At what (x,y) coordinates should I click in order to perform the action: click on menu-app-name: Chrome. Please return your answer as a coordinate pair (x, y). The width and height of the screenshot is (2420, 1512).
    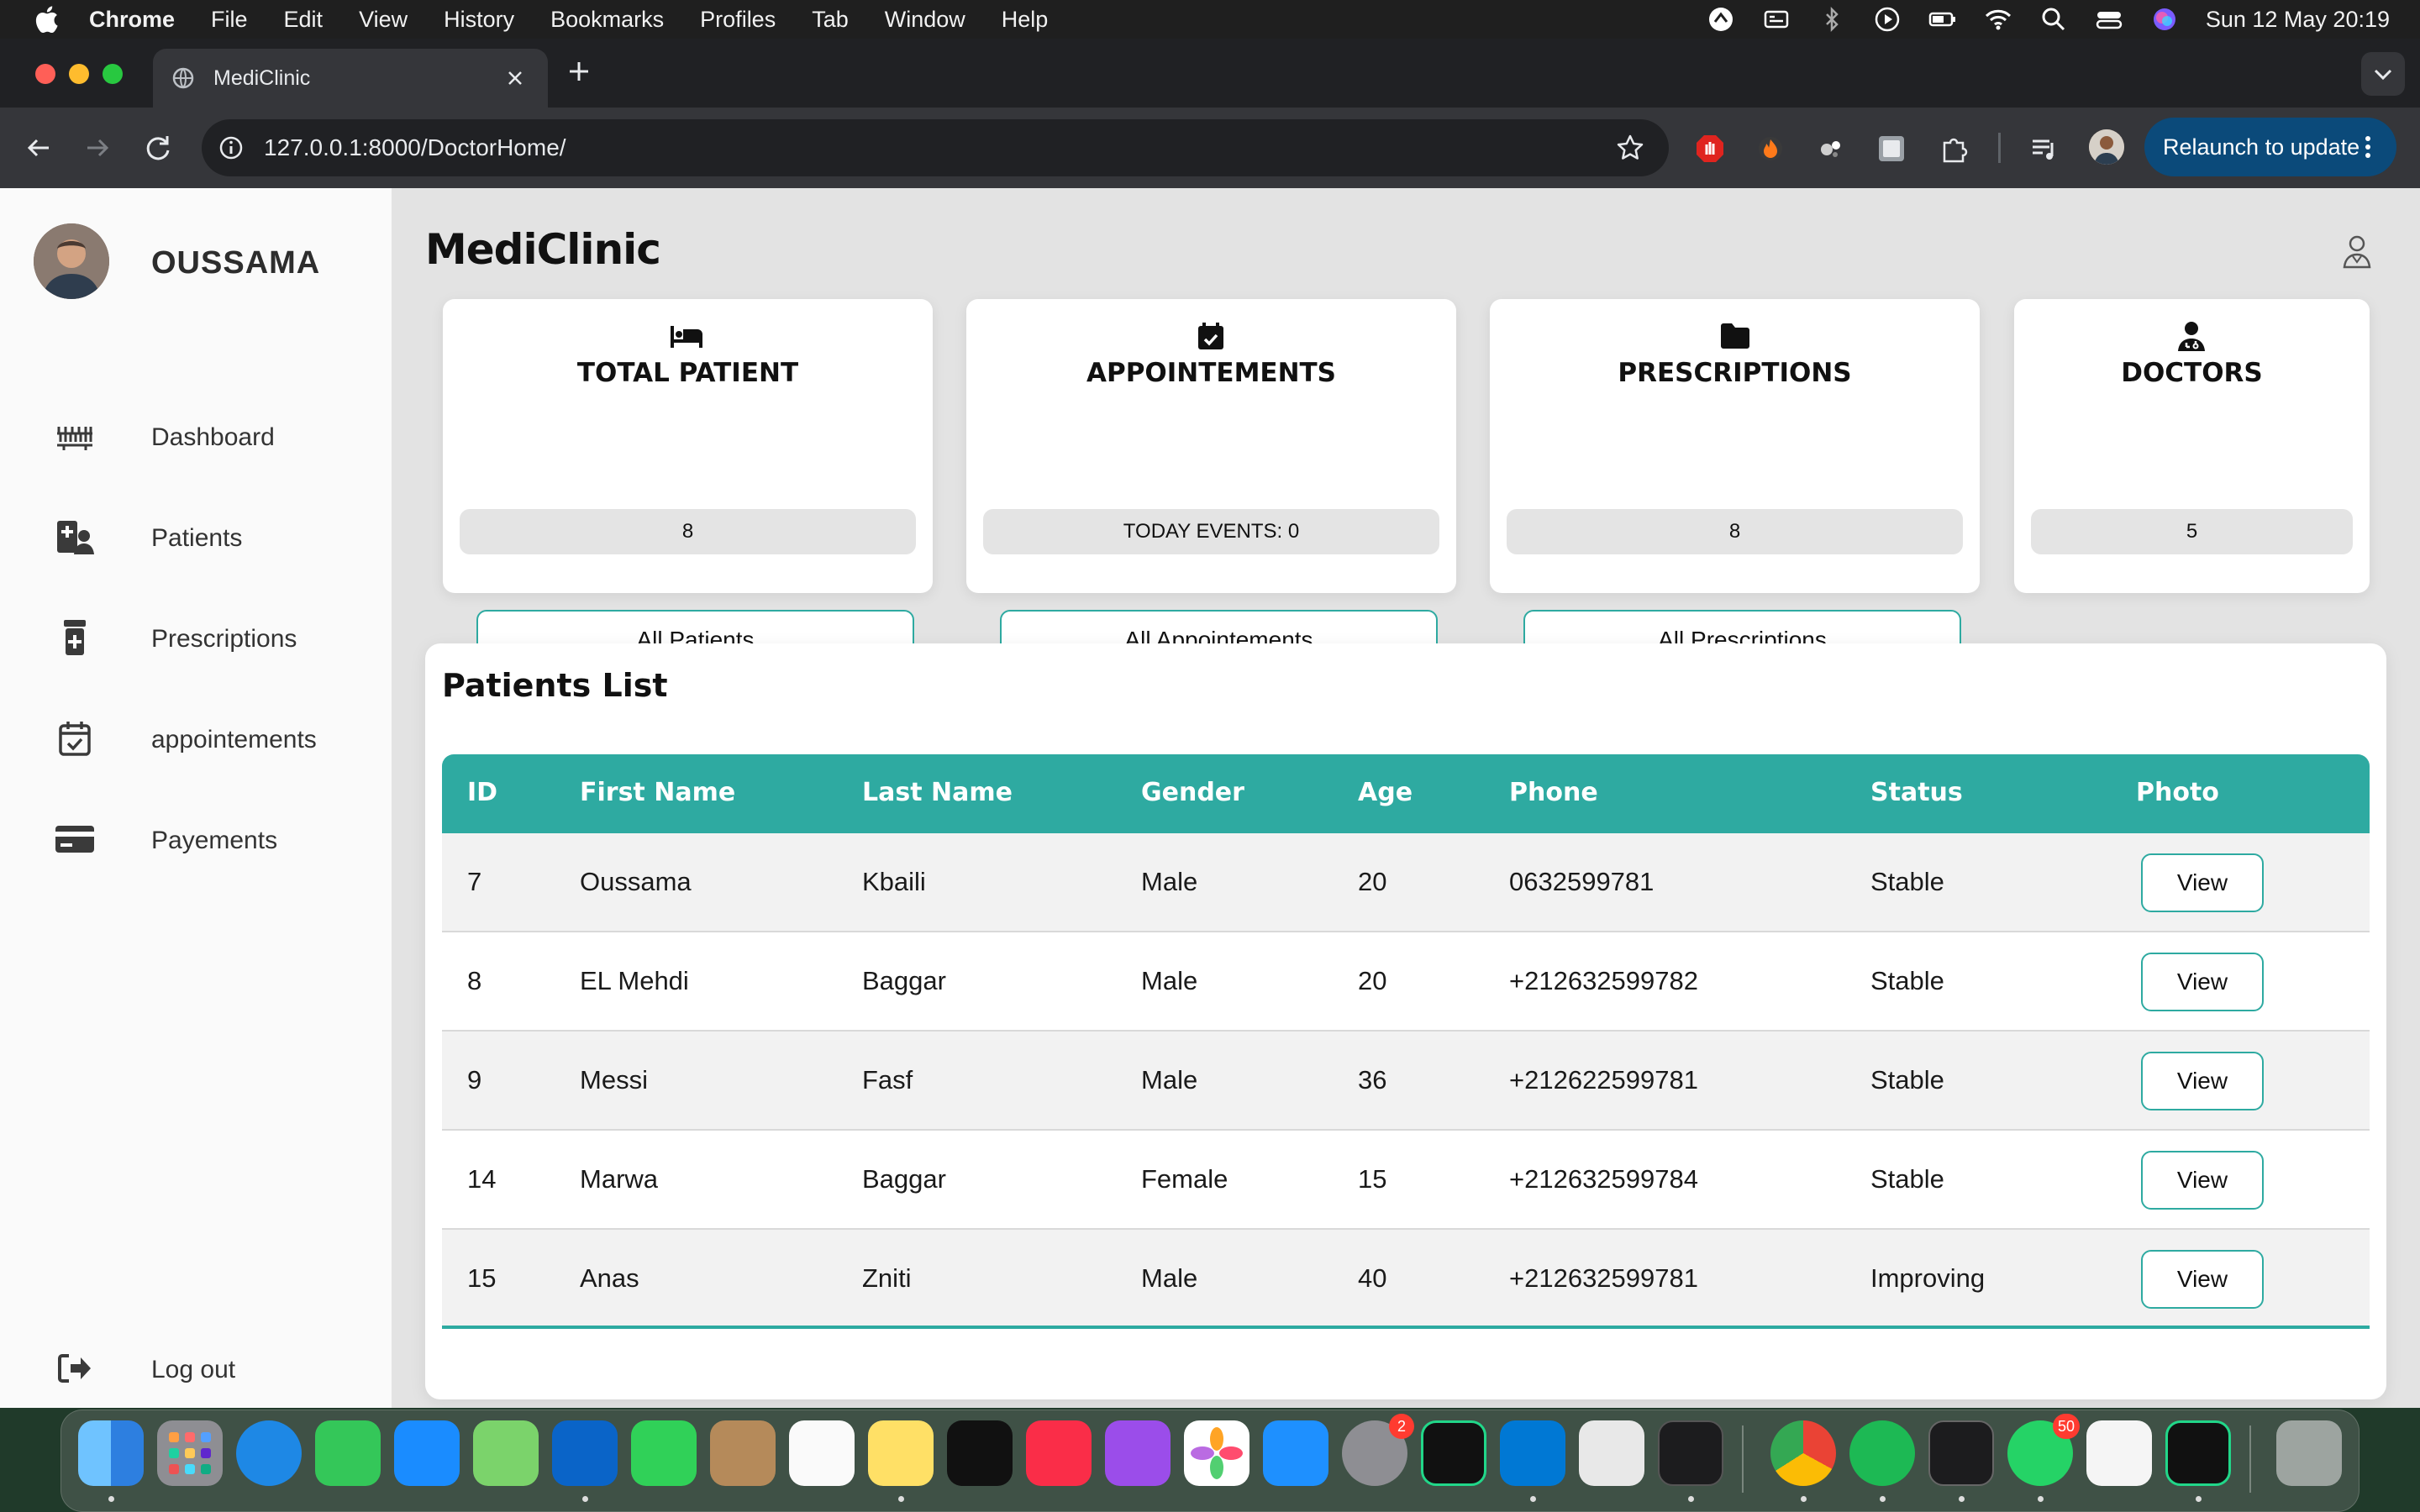
    Looking at the image, I should click on (132, 20).